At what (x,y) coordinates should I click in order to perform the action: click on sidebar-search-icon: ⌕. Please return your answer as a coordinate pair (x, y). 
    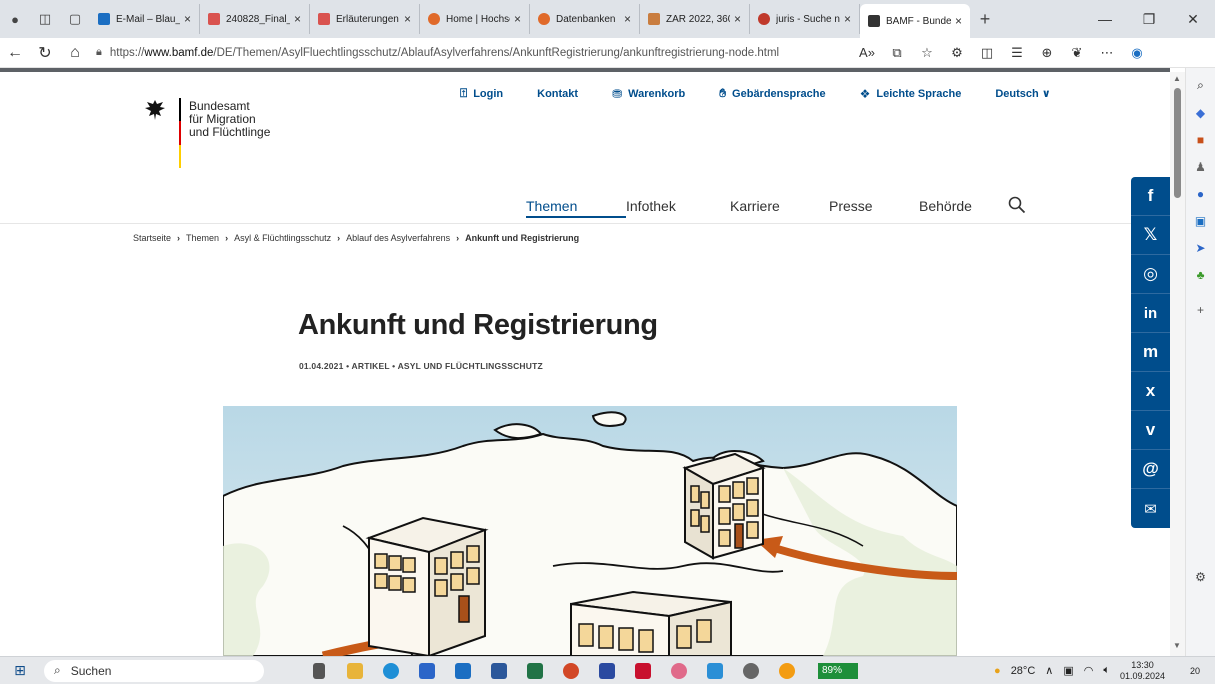
    Looking at the image, I should click on (1201, 85).